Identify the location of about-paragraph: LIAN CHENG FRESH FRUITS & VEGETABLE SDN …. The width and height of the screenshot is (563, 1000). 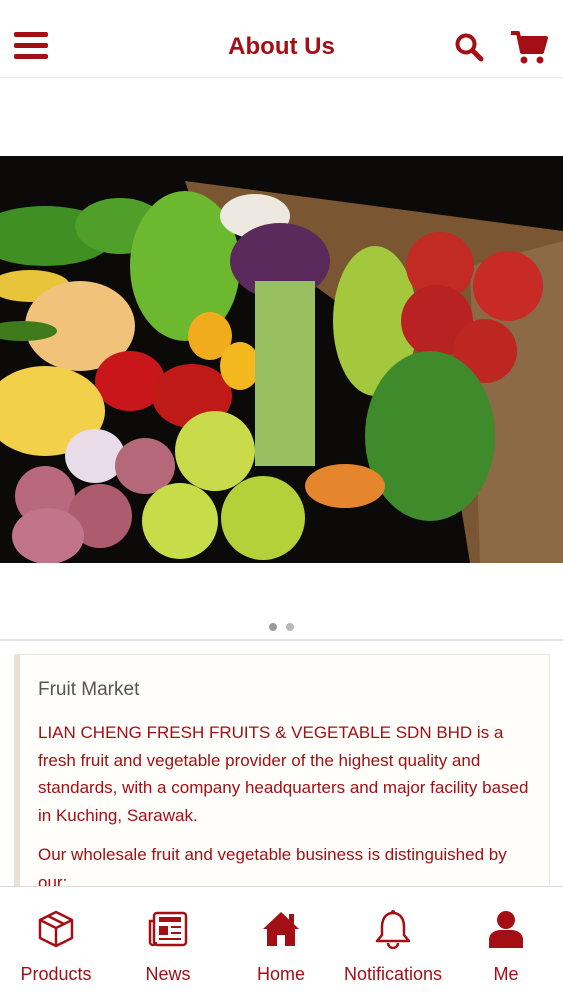
(283, 774).